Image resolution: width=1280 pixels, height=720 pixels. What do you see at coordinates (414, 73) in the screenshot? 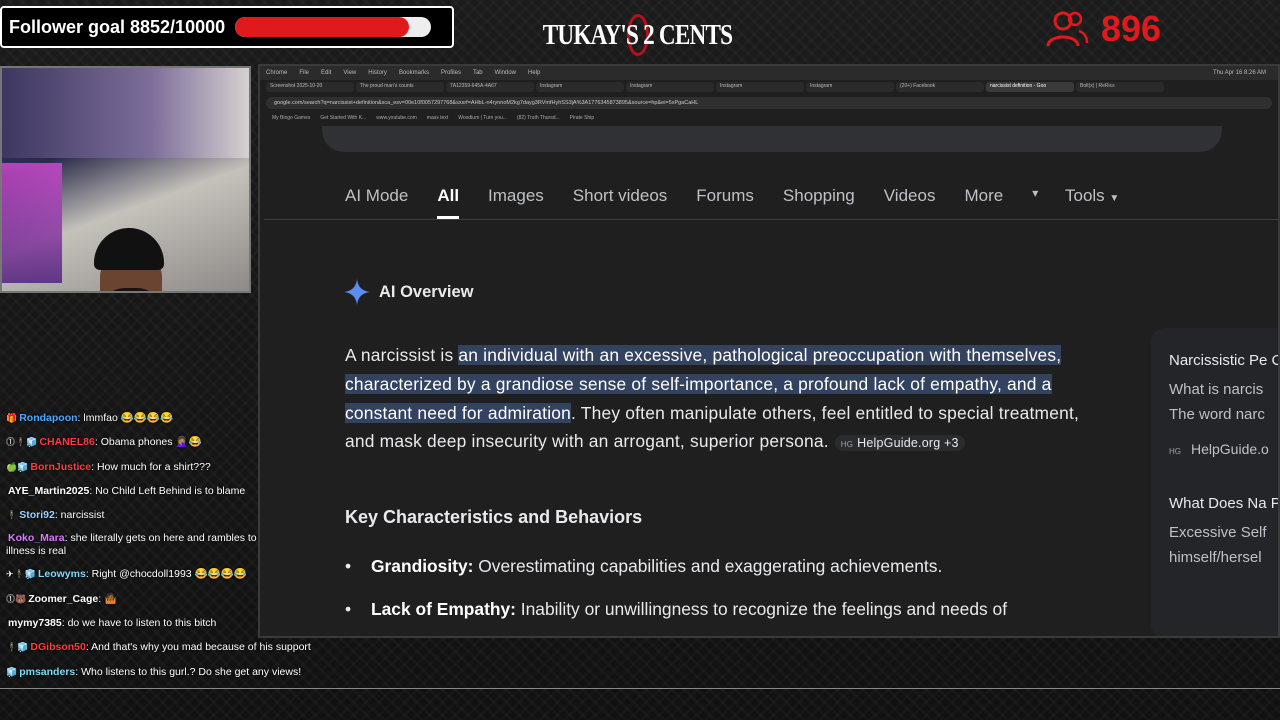
I see `mac-menu-item: Bookmarks` at bounding box center [414, 73].